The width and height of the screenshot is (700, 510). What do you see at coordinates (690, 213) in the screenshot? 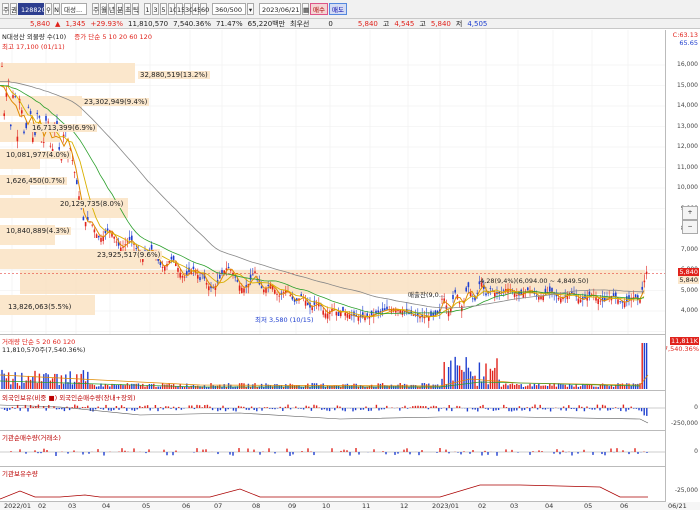
I see `zoom-in-button: +` at bounding box center [690, 213].